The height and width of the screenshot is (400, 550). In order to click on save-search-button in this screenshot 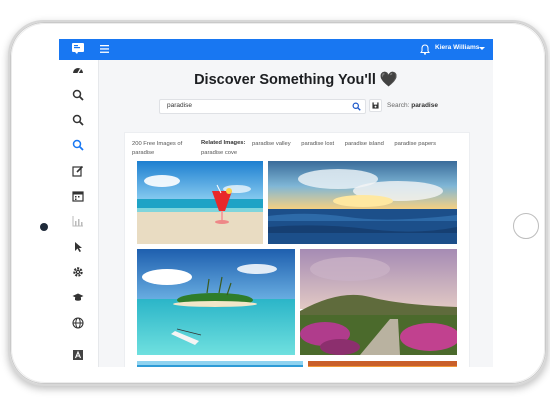, I will do `click(375, 105)`.